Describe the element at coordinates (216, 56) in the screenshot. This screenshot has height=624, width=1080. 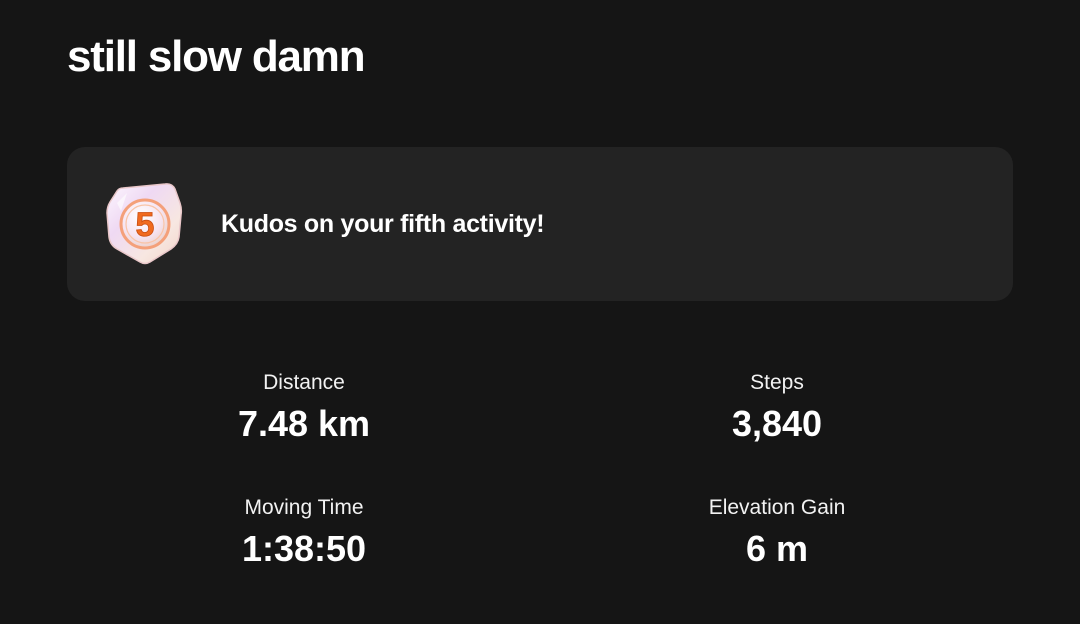
I see `activity-title: still slow damn` at that location.